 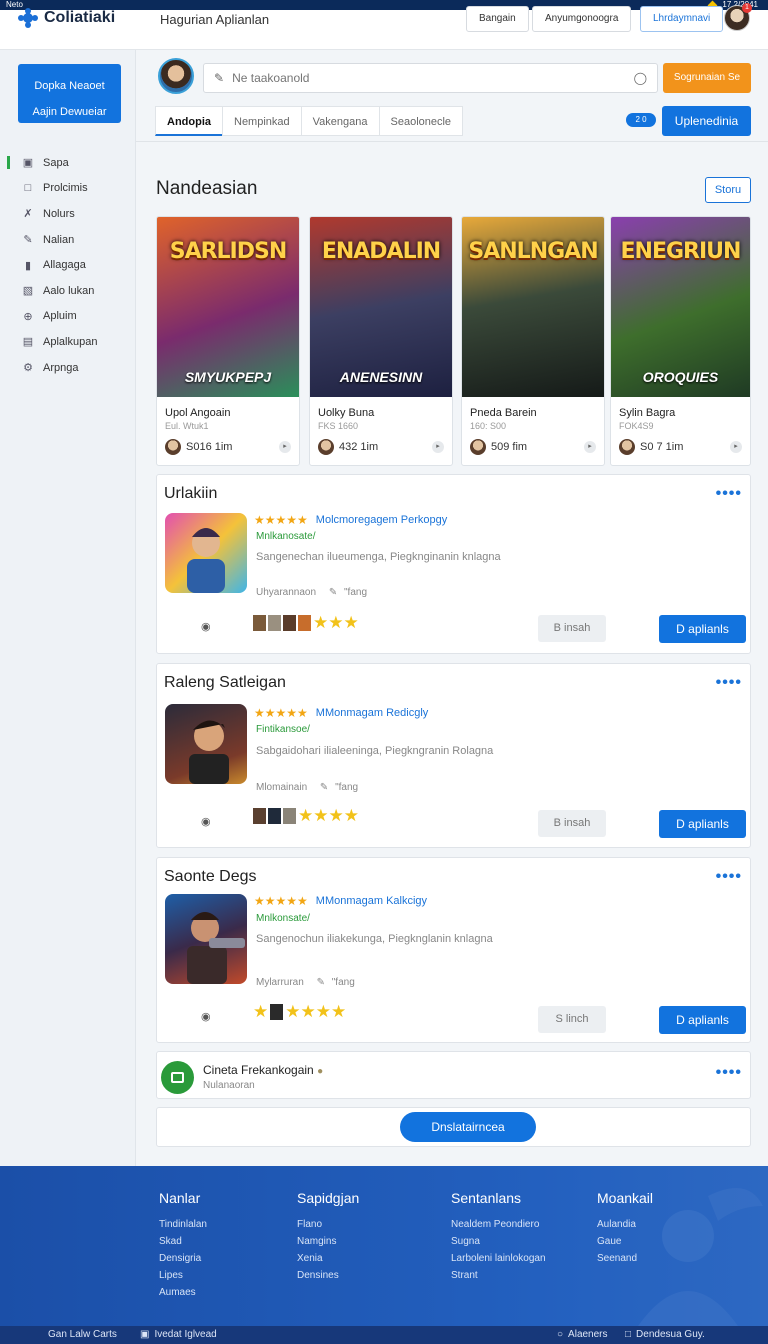 I want to click on game-cover-title: ENADALIN, so click(x=381, y=251).